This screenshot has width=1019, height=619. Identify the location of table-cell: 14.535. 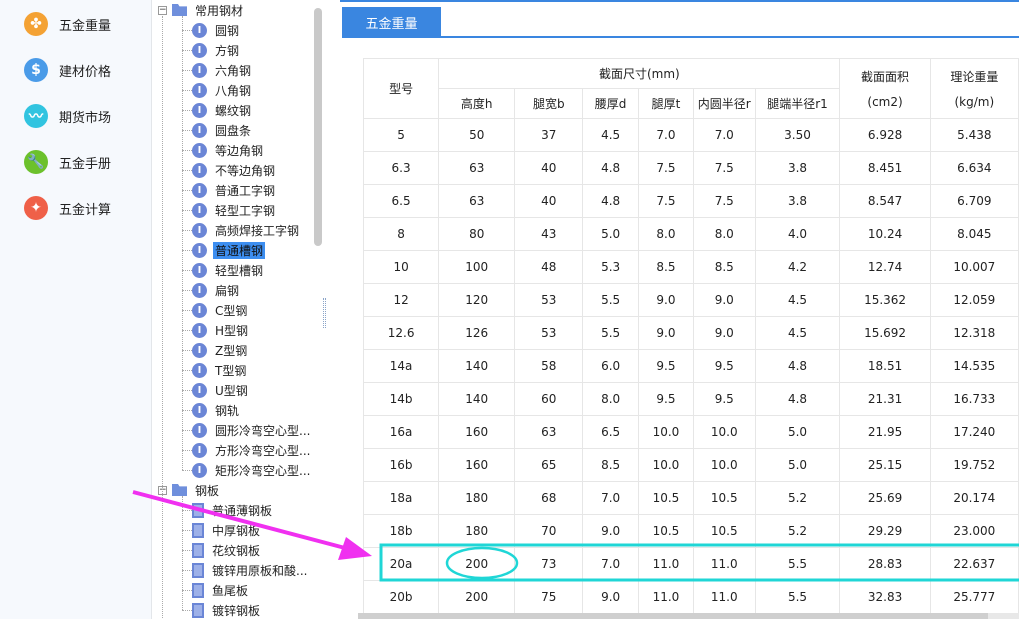
(974, 366).